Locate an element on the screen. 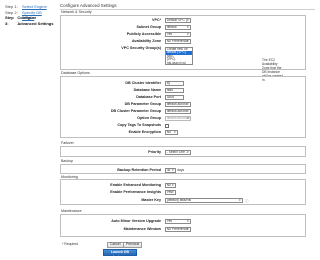 The image size is (320, 260). subnet-group-select: default is located at coordinates (177, 27).